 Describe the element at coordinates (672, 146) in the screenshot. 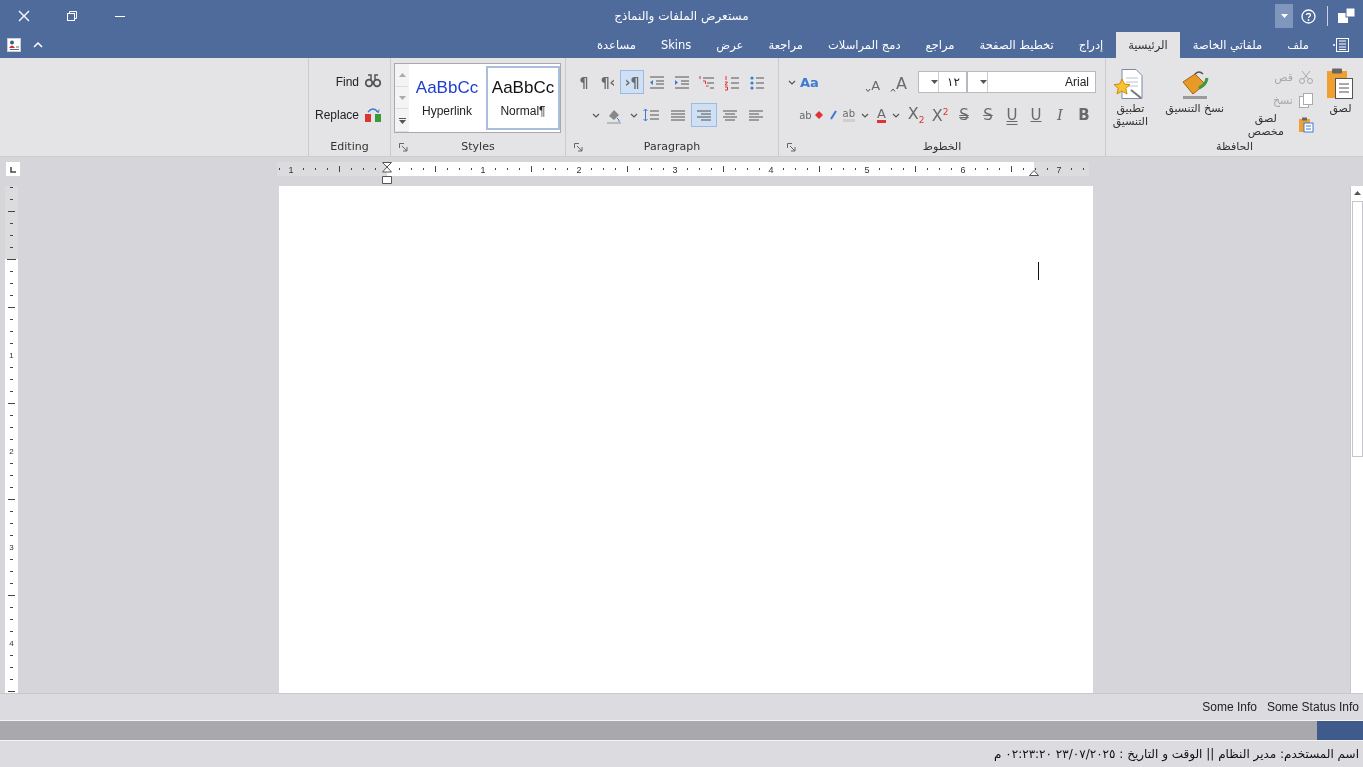

I see `group-label: Paragraph` at that location.